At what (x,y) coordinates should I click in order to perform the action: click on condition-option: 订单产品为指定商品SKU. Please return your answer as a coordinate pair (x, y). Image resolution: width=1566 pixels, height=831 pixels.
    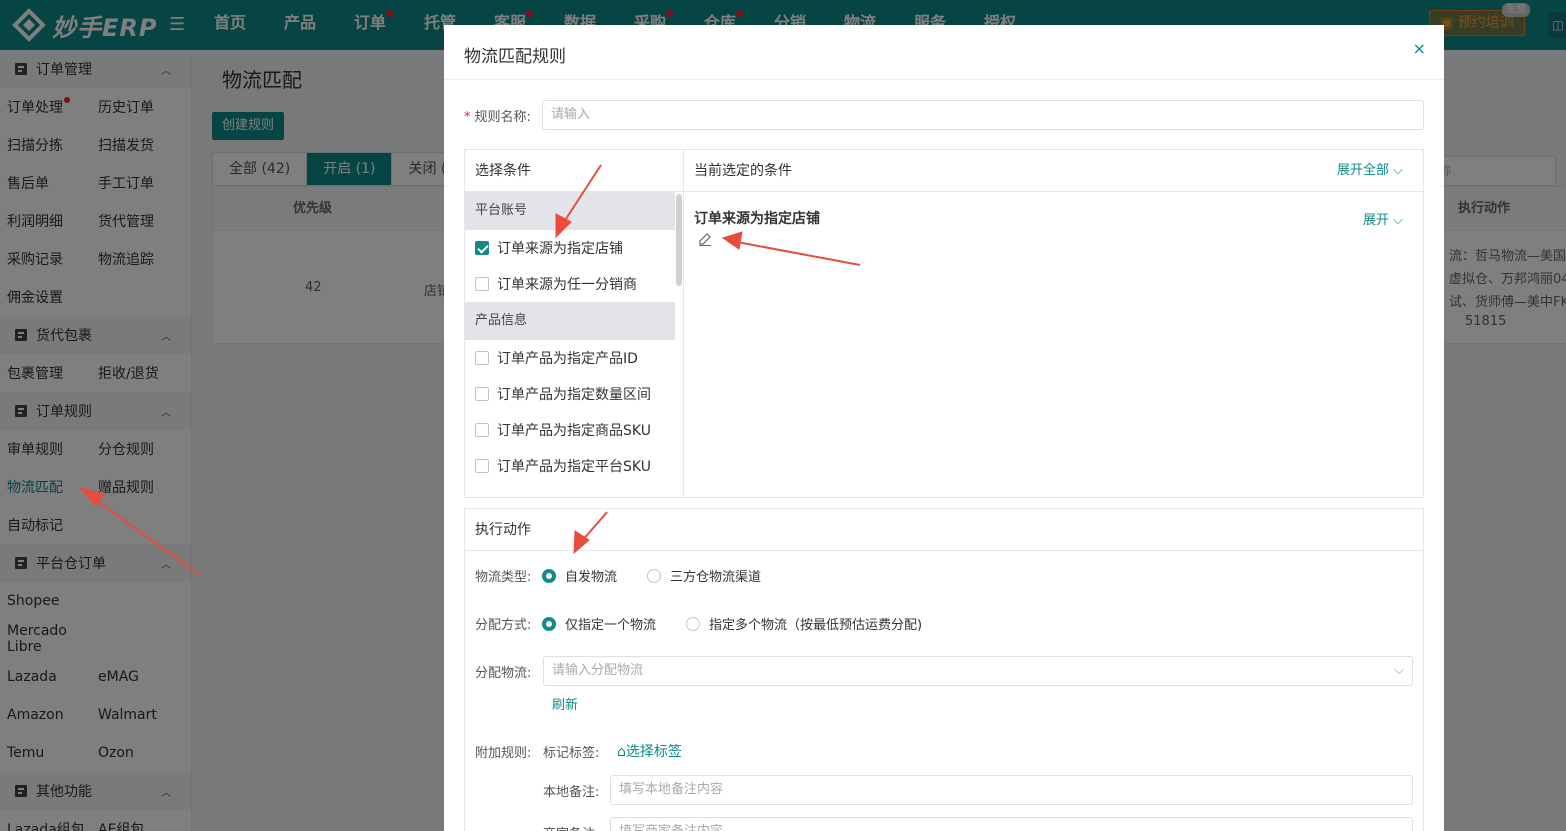
    Looking at the image, I should click on (574, 430).